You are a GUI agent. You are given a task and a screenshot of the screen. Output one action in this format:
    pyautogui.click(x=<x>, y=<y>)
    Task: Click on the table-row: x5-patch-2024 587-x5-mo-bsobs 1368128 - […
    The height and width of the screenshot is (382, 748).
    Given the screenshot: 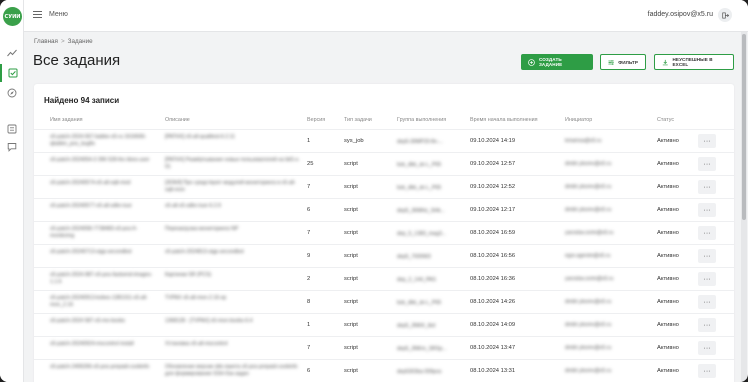 What is the action you would take?
    pyautogui.click(x=384, y=324)
    